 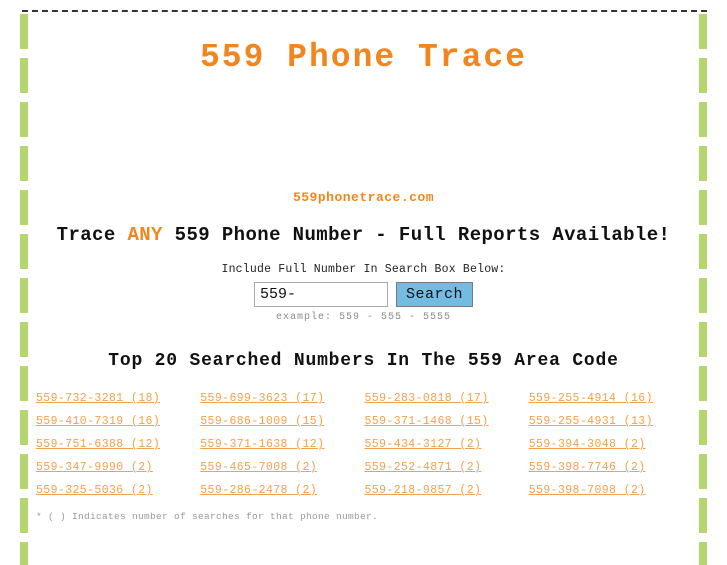 I want to click on list-item: 559-371-1468 (15), so click(x=447, y=421).